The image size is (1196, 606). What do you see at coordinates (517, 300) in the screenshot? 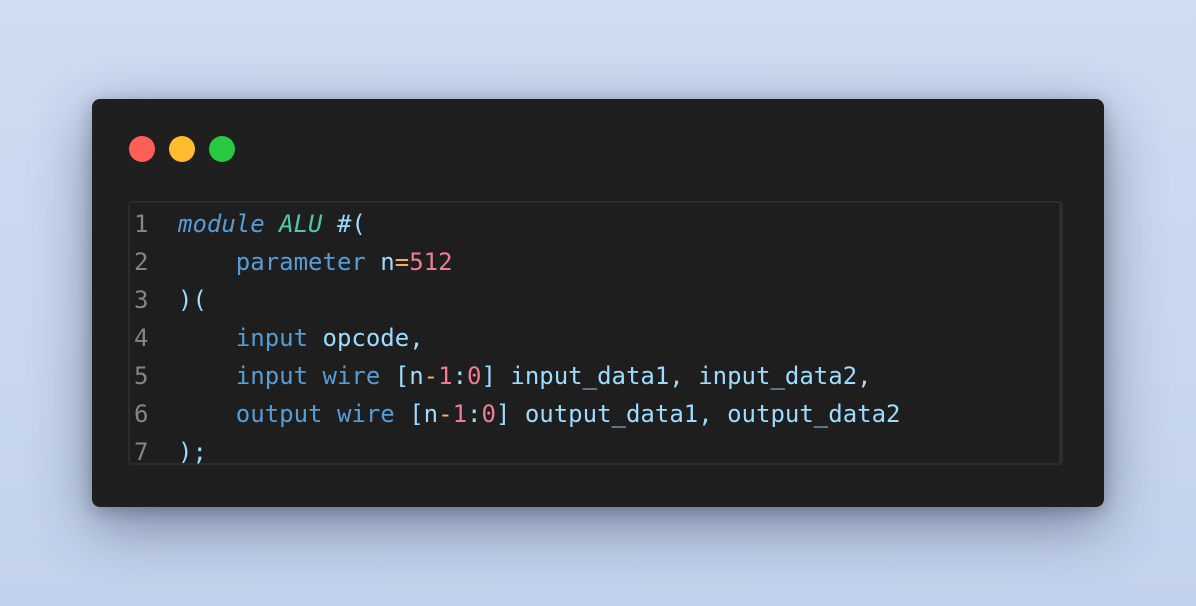
I see `code-line: 3 )(` at bounding box center [517, 300].